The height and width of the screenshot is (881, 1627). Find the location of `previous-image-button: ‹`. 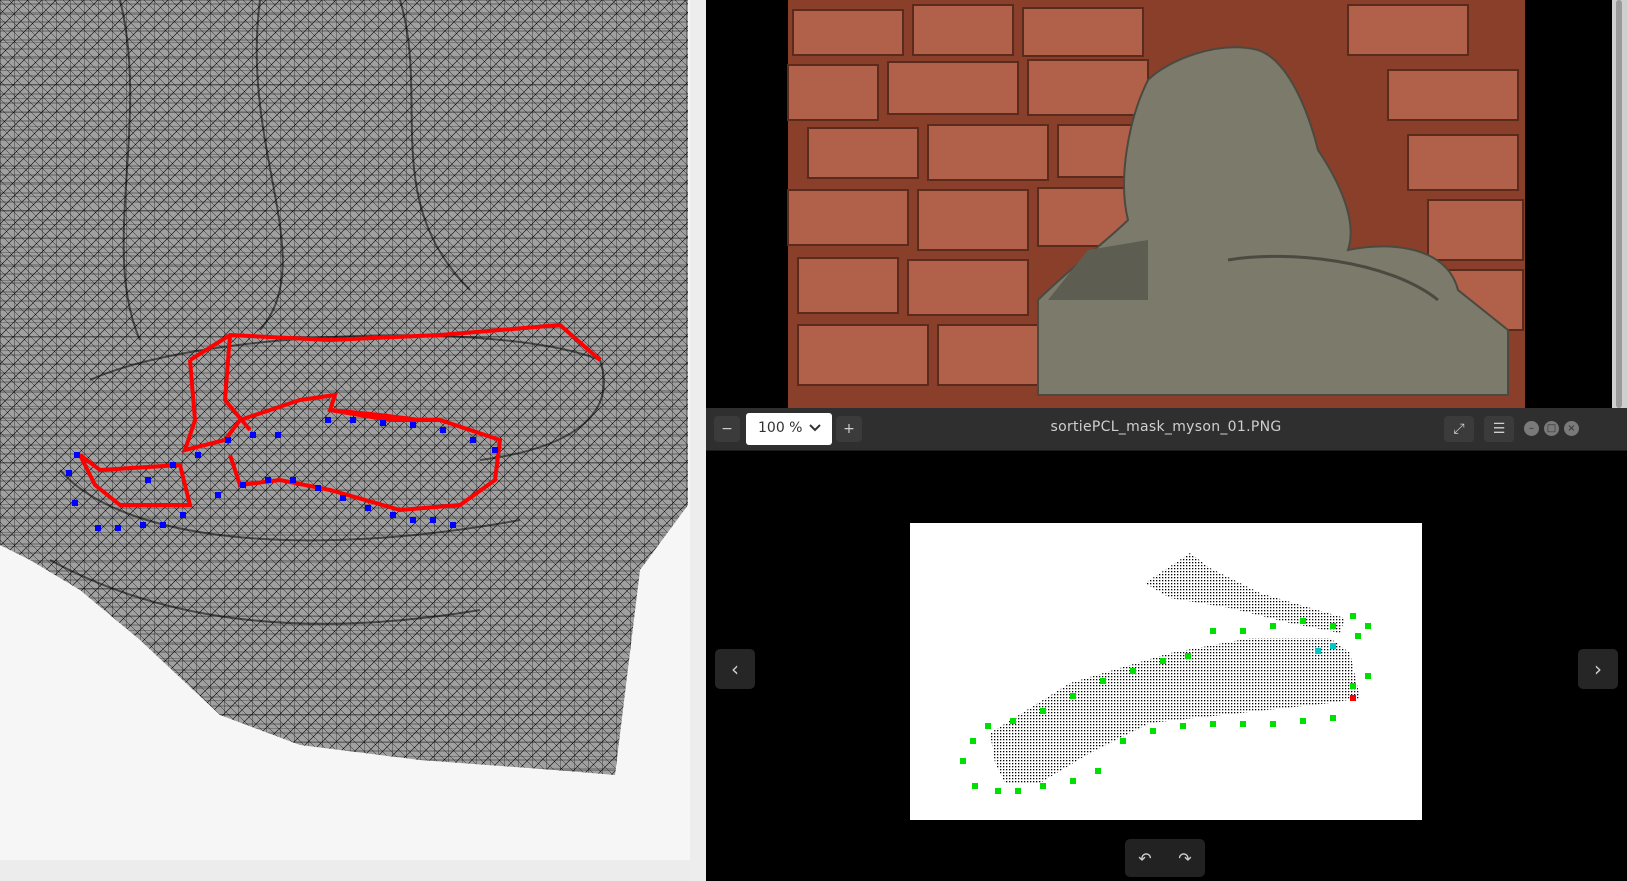

previous-image-button: ‹ is located at coordinates (735, 669).